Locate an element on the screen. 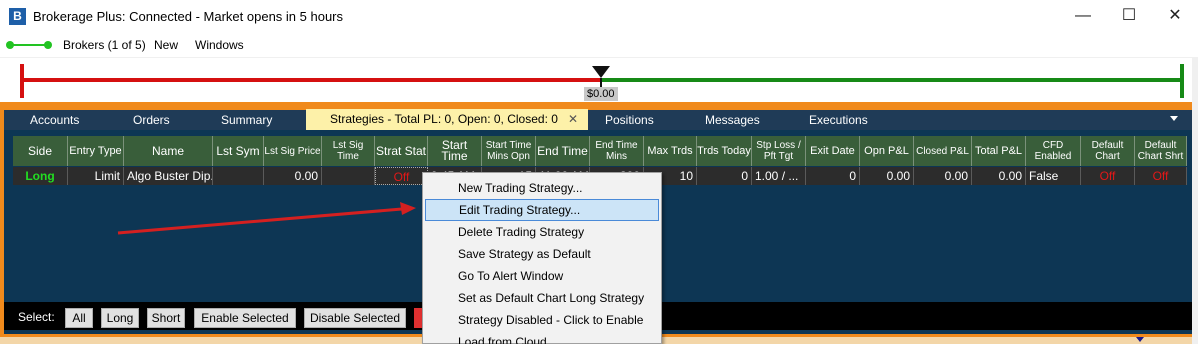  col-header-default-chart: Default Chart is located at coordinates (1108, 151).